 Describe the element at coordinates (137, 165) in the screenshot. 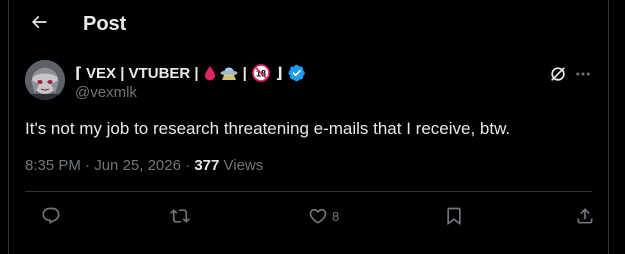

I see `post-date: Jun 25, 2026` at that location.